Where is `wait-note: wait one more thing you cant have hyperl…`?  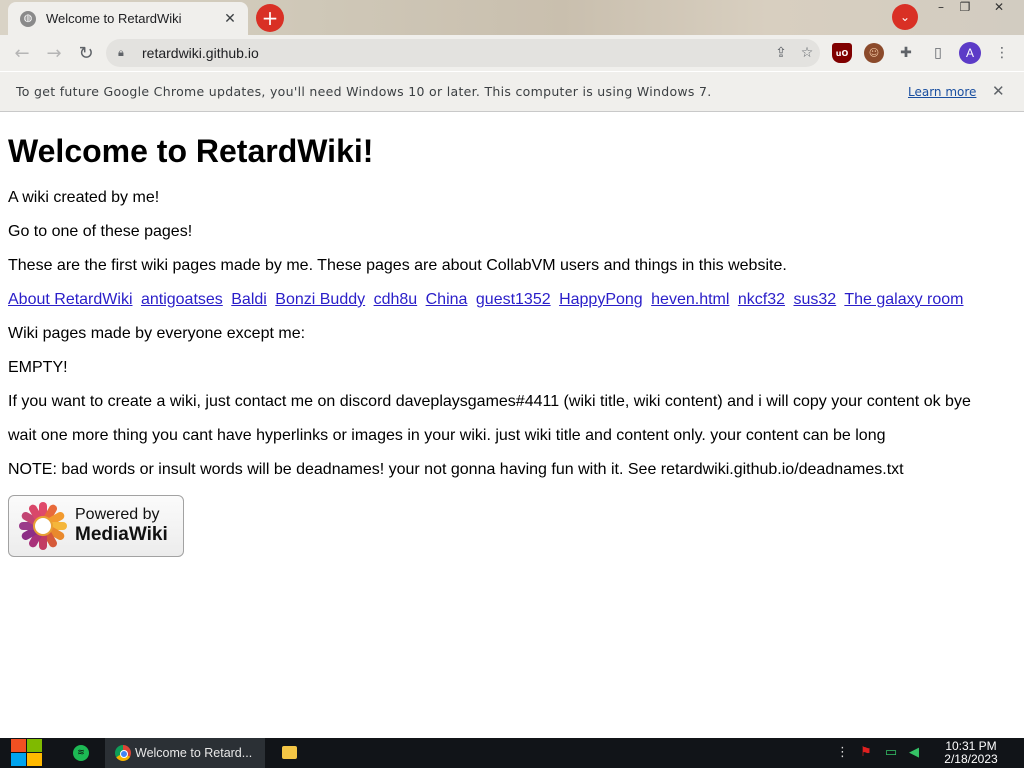
wait-note: wait one more thing you cant have hyperl… is located at coordinates (447, 435).